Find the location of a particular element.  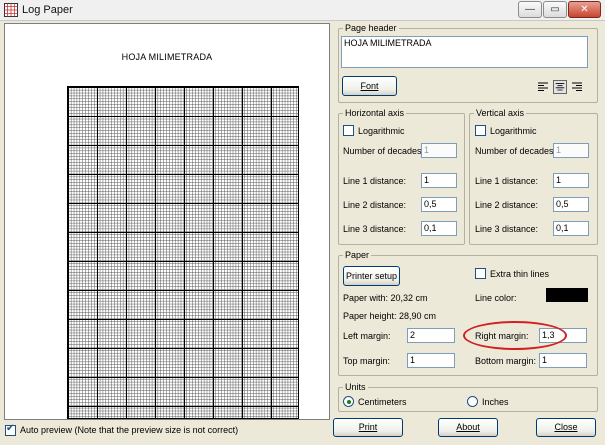

extra-thin-lines-label: Extra thin lines is located at coordinates (520, 274).